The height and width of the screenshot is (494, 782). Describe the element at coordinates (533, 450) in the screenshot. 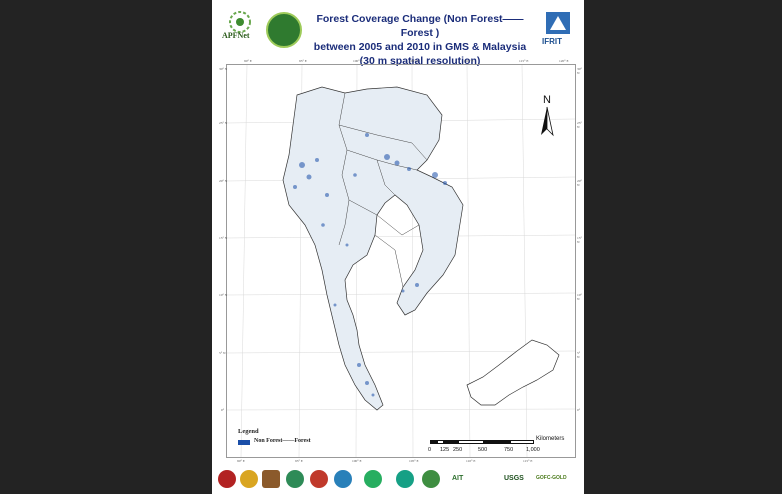

I see `scale-label: 1,000` at that location.